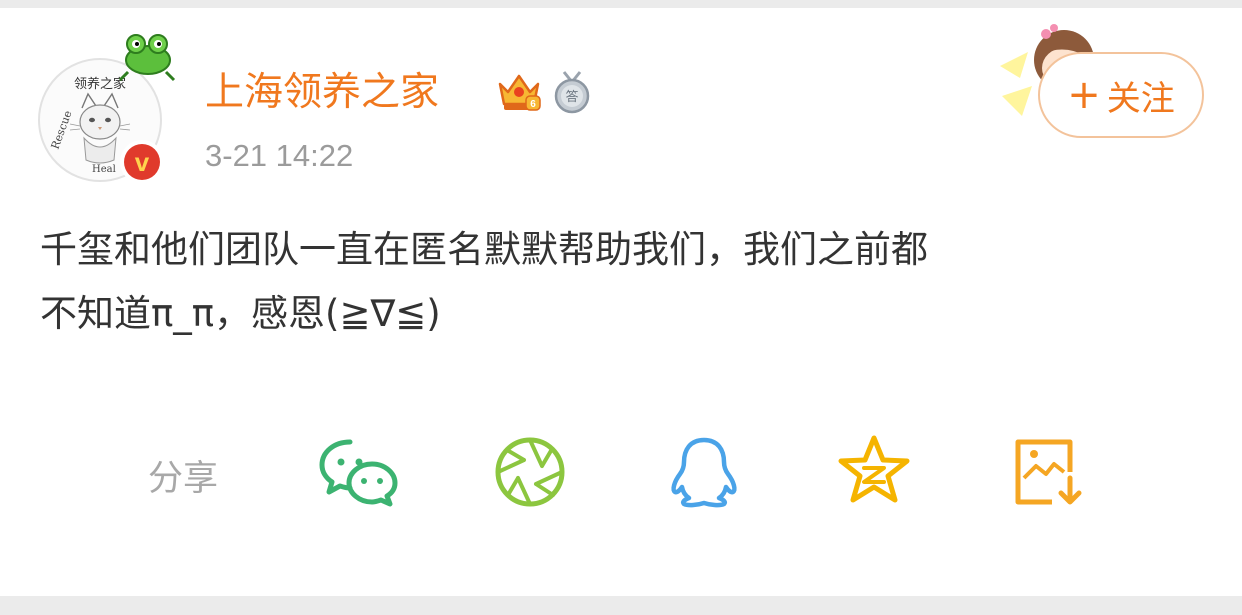 The height and width of the screenshot is (615, 1242). What do you see at coordinates (147, 58) in the screenshot?
I see `frog-decoration-icon` at bounding box center [147, 58].